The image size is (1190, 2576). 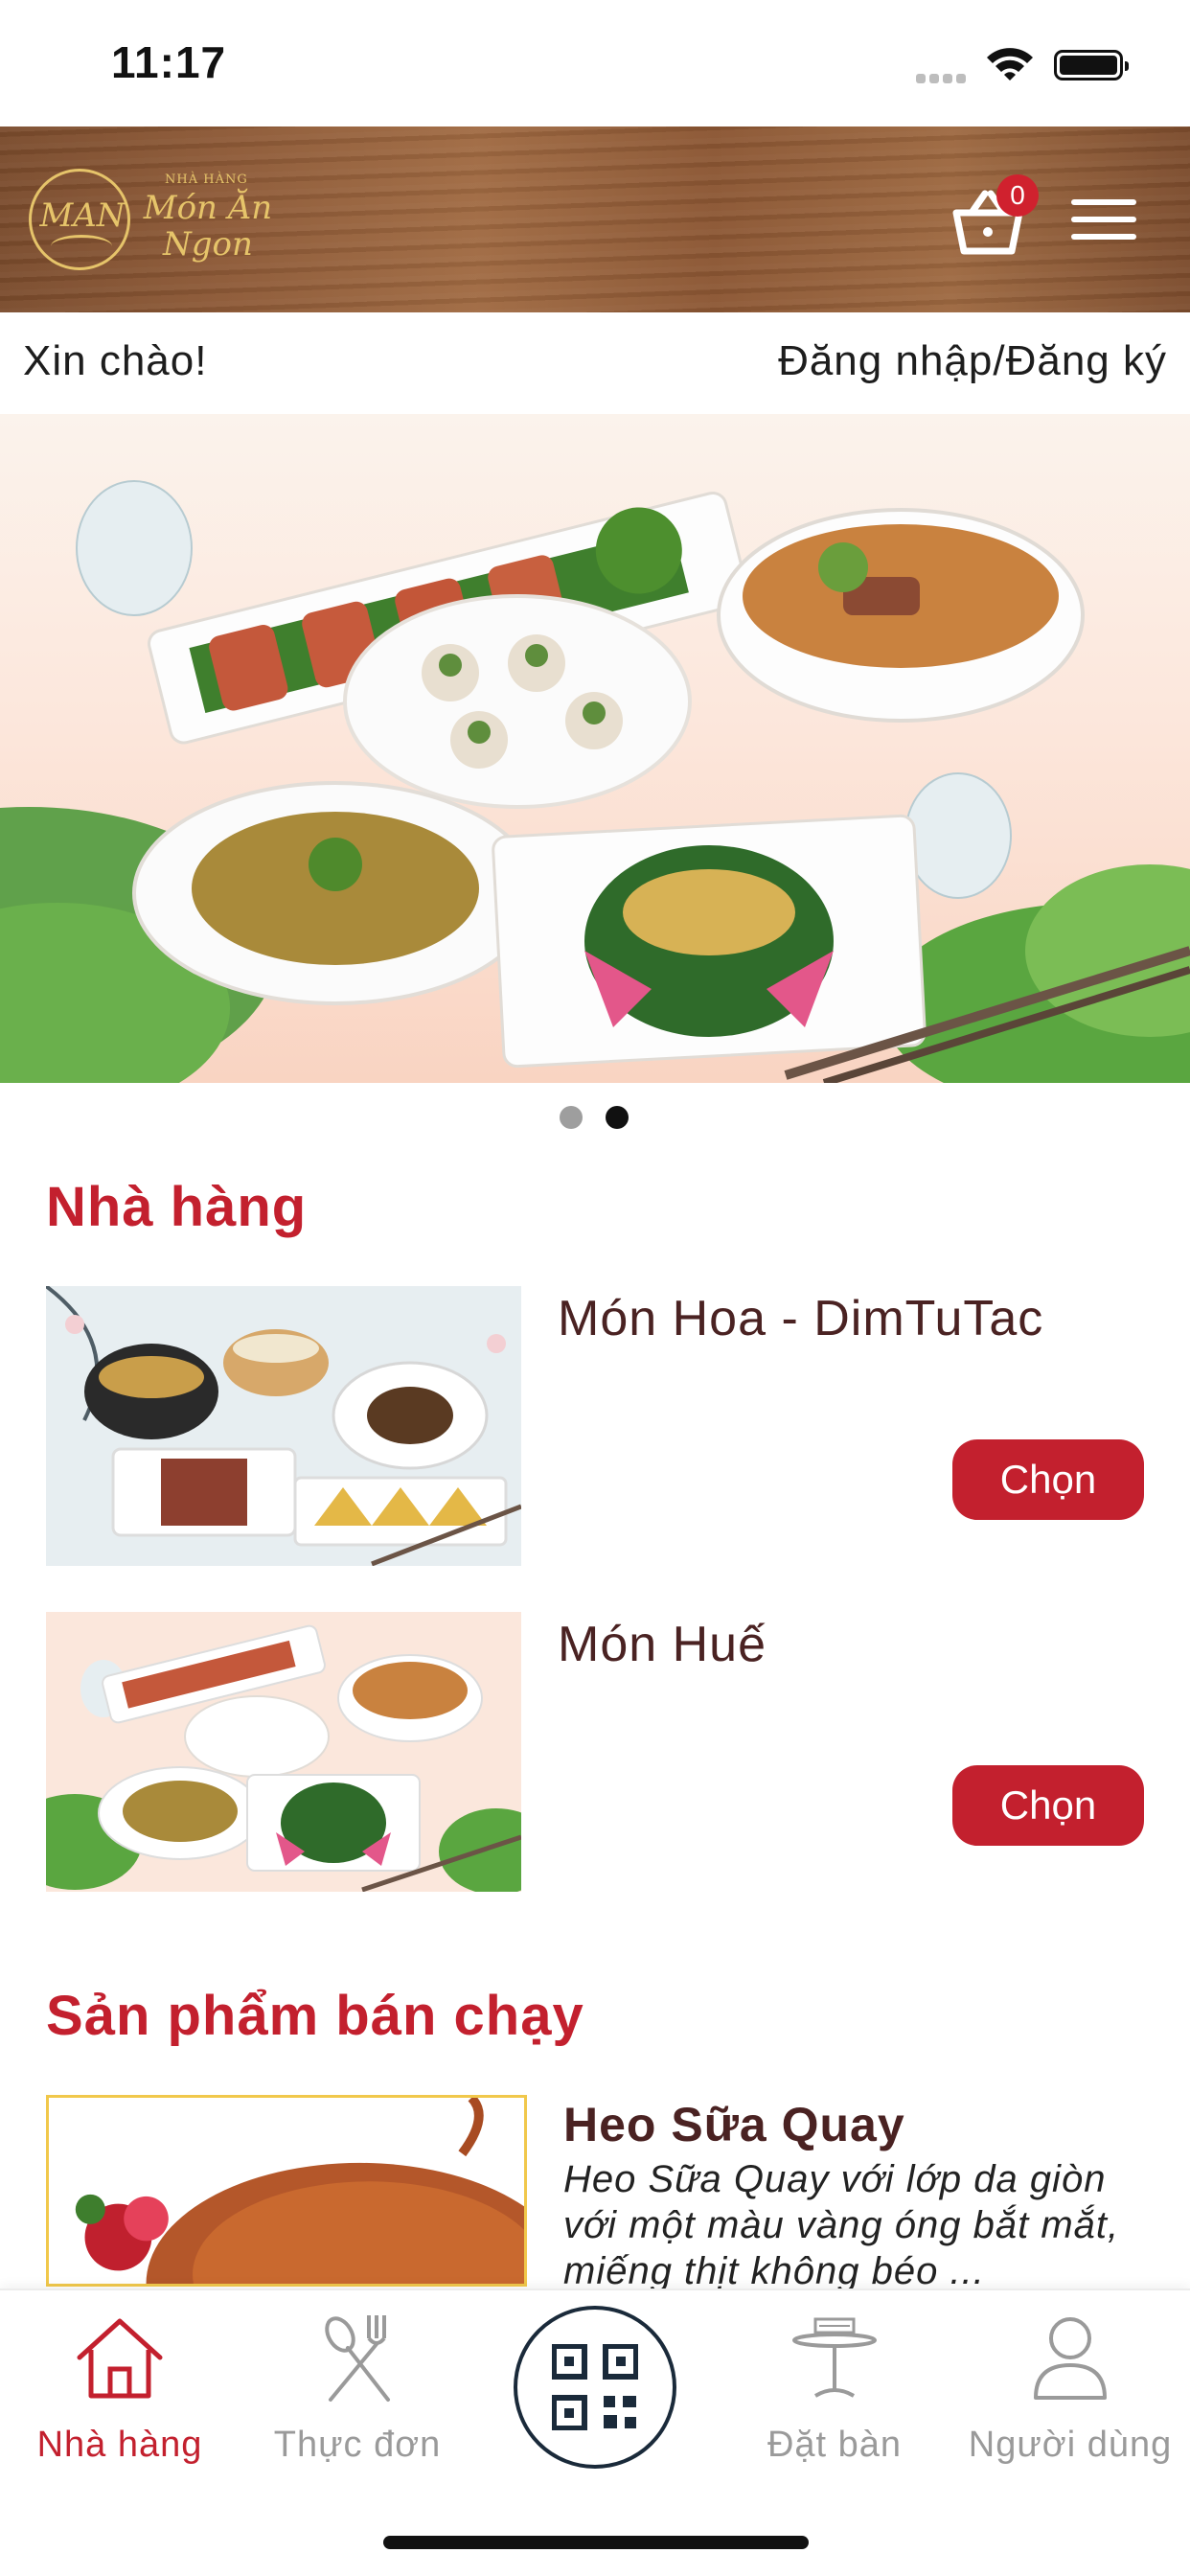 I want to click on battery-icon, so click(x=1092, y=65).